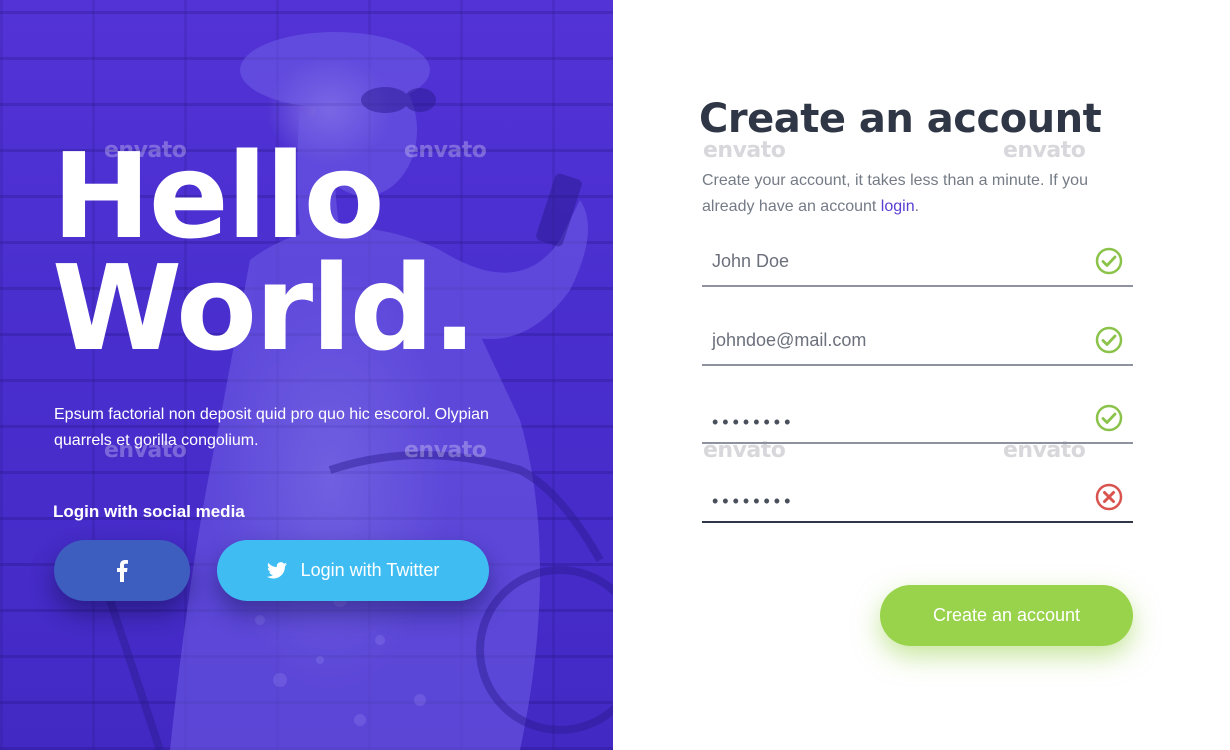 The image size is (1230, 750). What do you see at coordinates (1109, 497) in the screenshot?
I see `error-circle-icon` at bounding box center [1109, 497].